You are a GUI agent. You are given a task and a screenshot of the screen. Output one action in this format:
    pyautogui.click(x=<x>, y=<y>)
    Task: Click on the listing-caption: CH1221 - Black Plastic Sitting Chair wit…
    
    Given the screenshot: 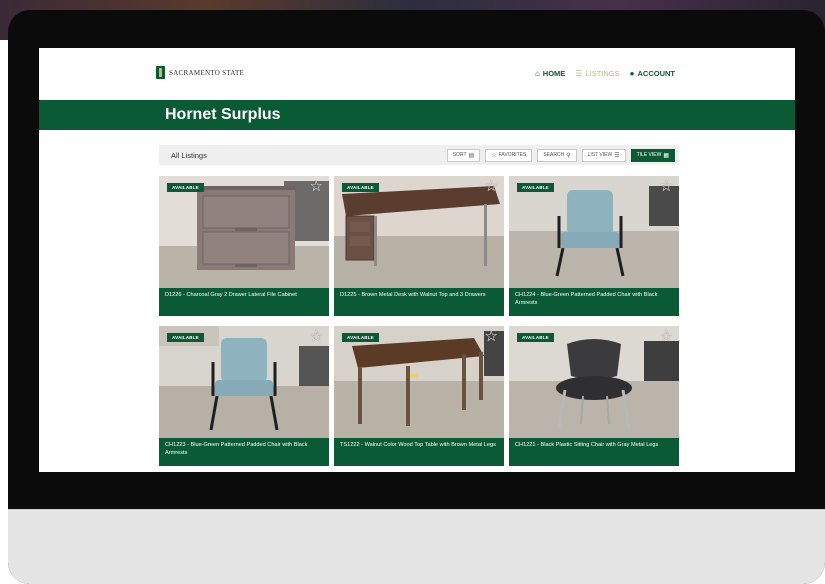 What is the action you would take?
    pyautogui.click(x=594, y=452)
    